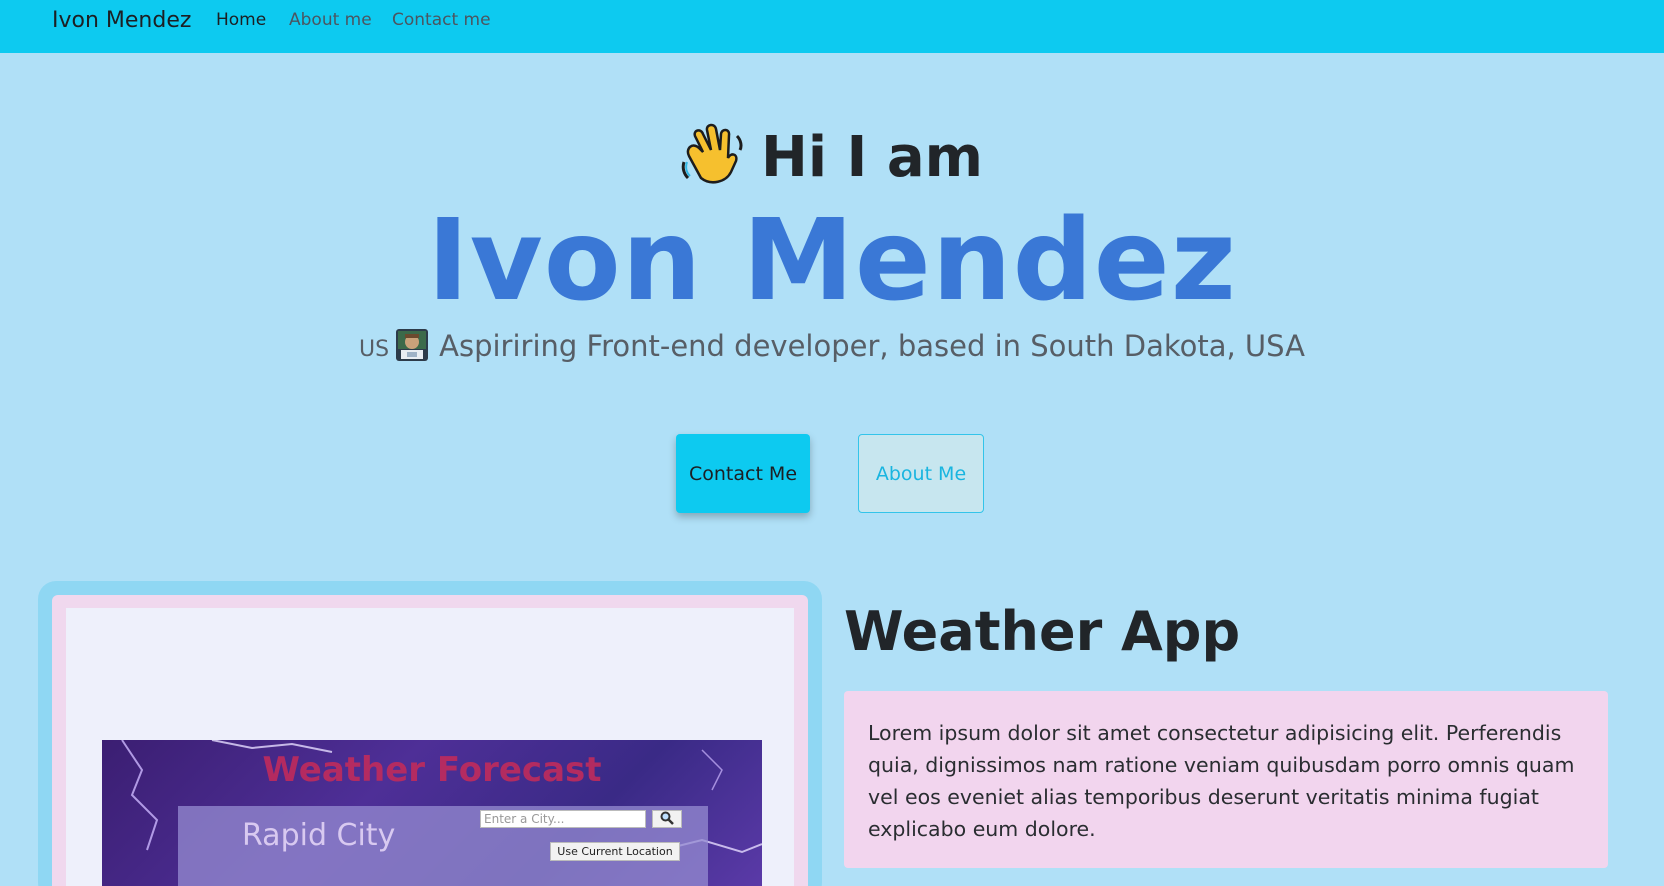  Describe the element at coordinates (330, 20) in the screenshot. I see `nav-link-about: About me` at that location.